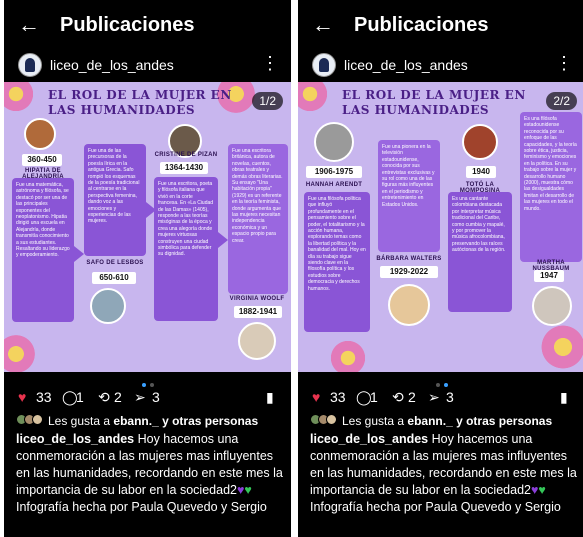 This screenshot has width=583, height=537. What do you see at coordinates (334, 172) in the screenshot?
I see `years-tag: 1906-1975` at bounding box center [334, 172].